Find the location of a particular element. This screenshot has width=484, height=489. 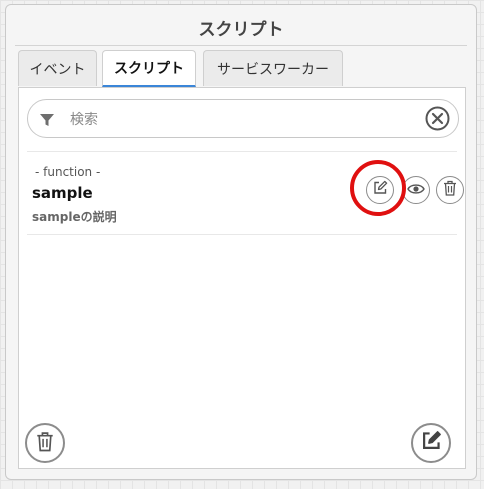

new-script-button is located at coordinates (431, 443).